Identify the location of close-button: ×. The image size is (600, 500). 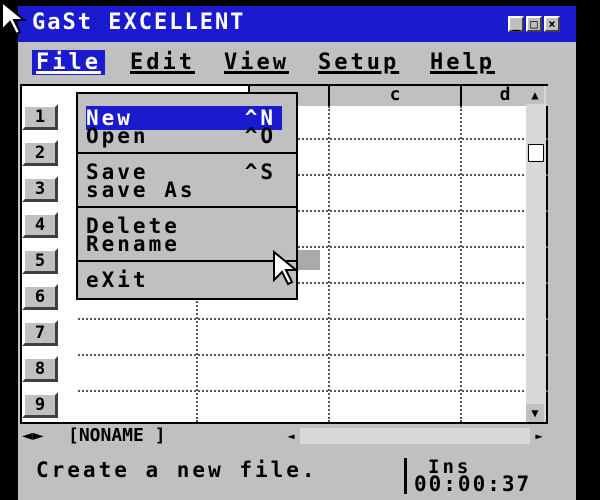
(552, 24).